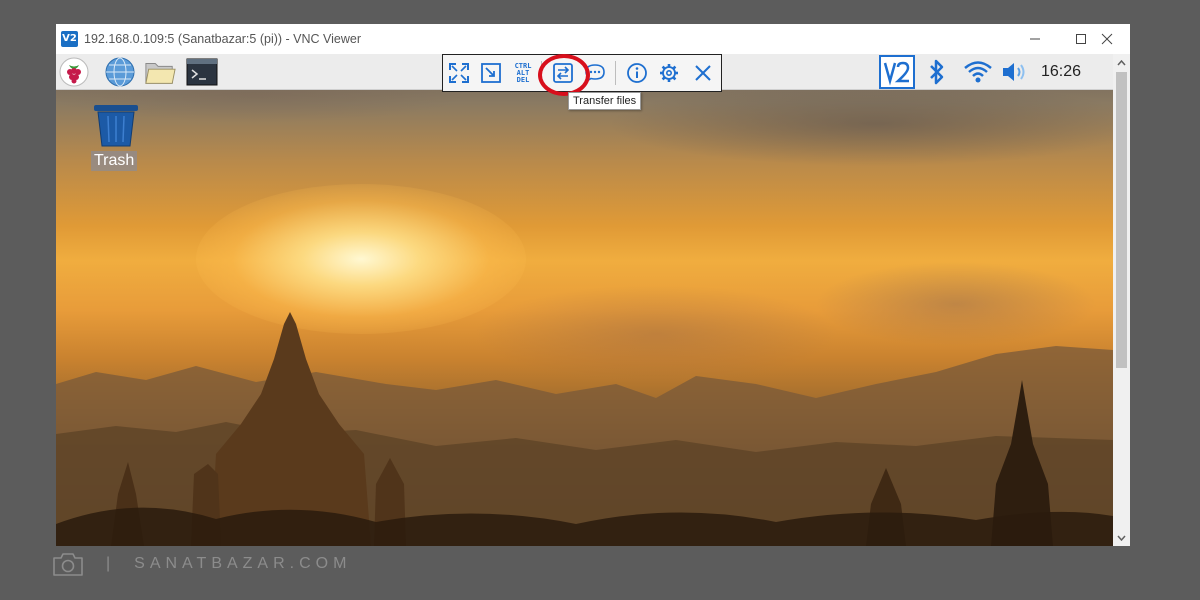 The width and height of the screenshot is (1200, 600). I want to click on folder-icon, so click(160, 73).